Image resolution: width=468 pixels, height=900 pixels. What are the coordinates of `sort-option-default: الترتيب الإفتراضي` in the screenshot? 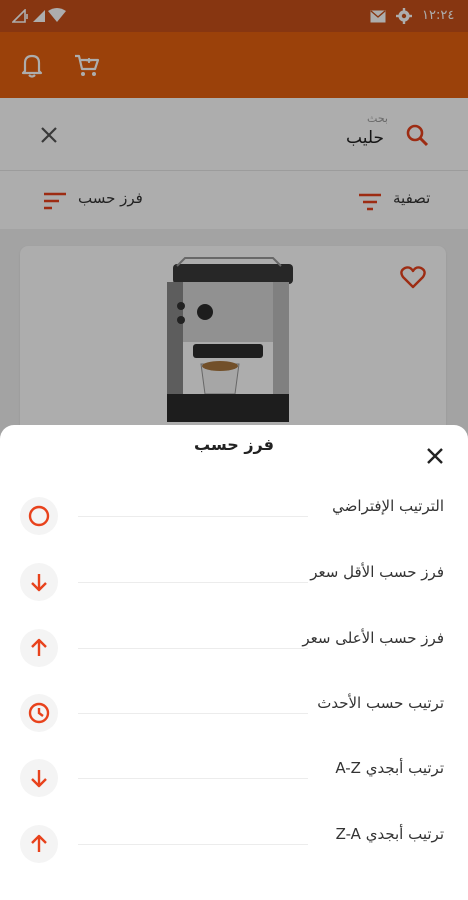 It's located at (234, 516).